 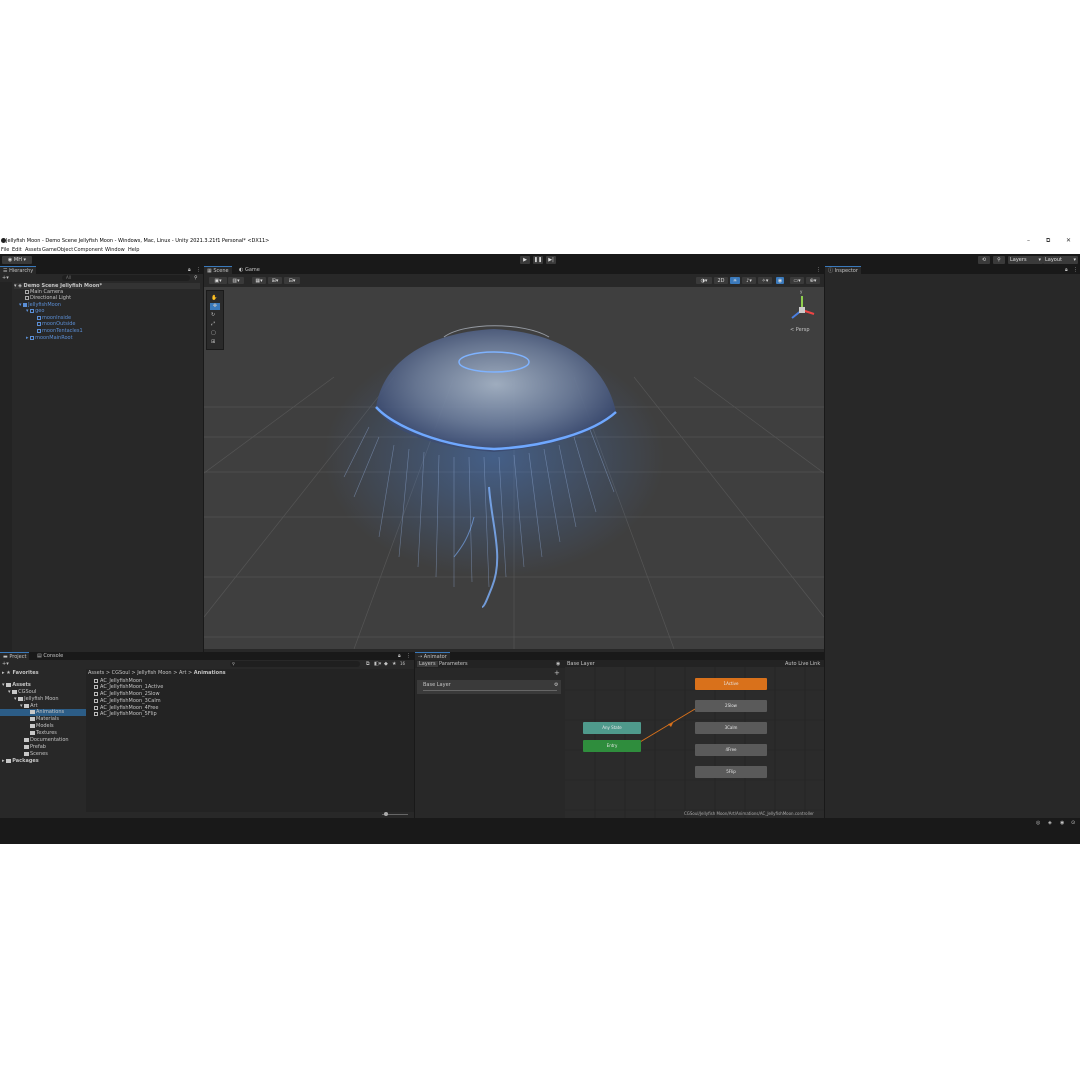 What do you see at coordinates (43, 733) in the screenshot?
I see `tree-textures: Textures` at bounding box center [43, 733].